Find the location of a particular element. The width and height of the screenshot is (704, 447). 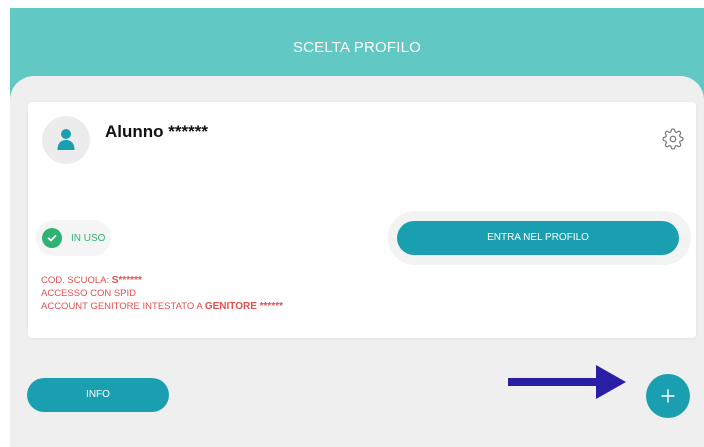

profile-name: Alunno ****** is located at coordinates (156, 131).